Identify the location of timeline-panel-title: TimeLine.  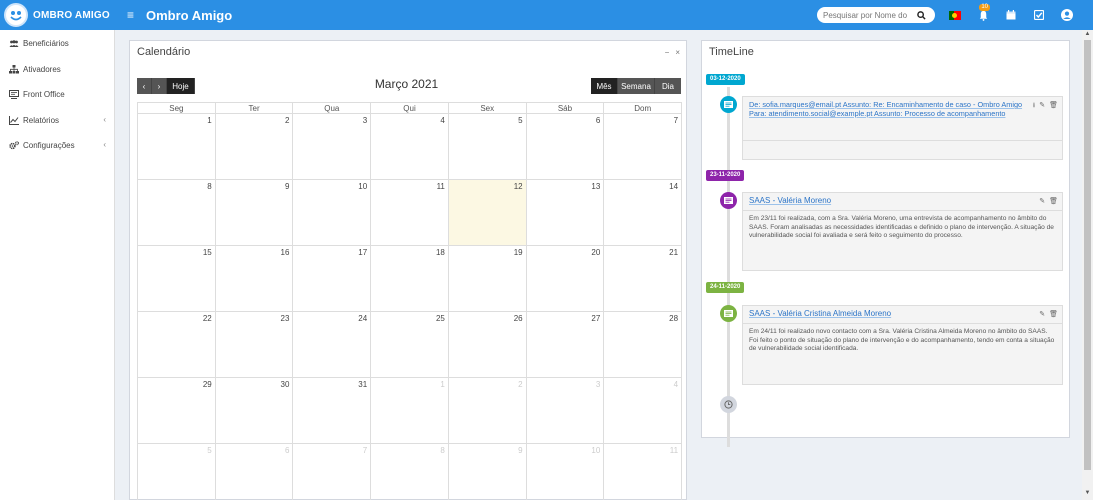
(731, 52).